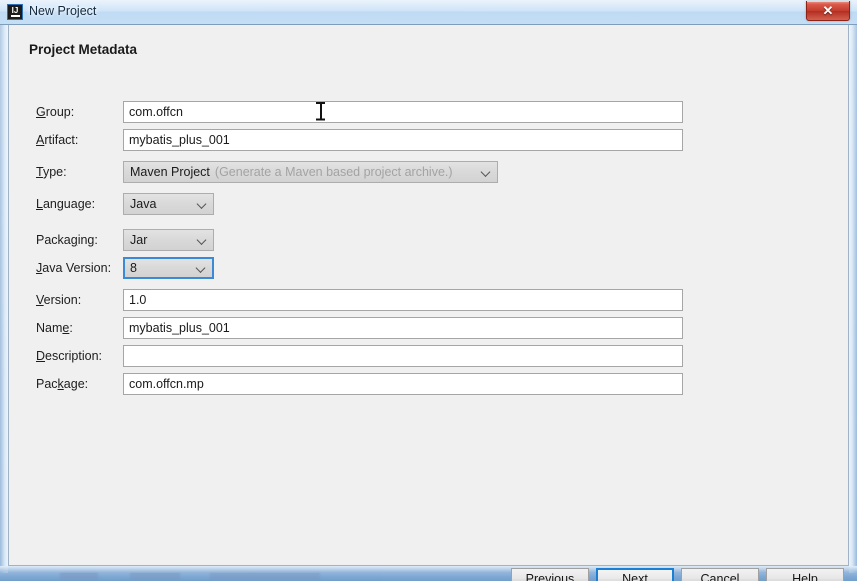 Image resolution: width=857 pixels, height=581 pixels. I want to click on intellij-idea-icon: IJ, so click(15, 12).